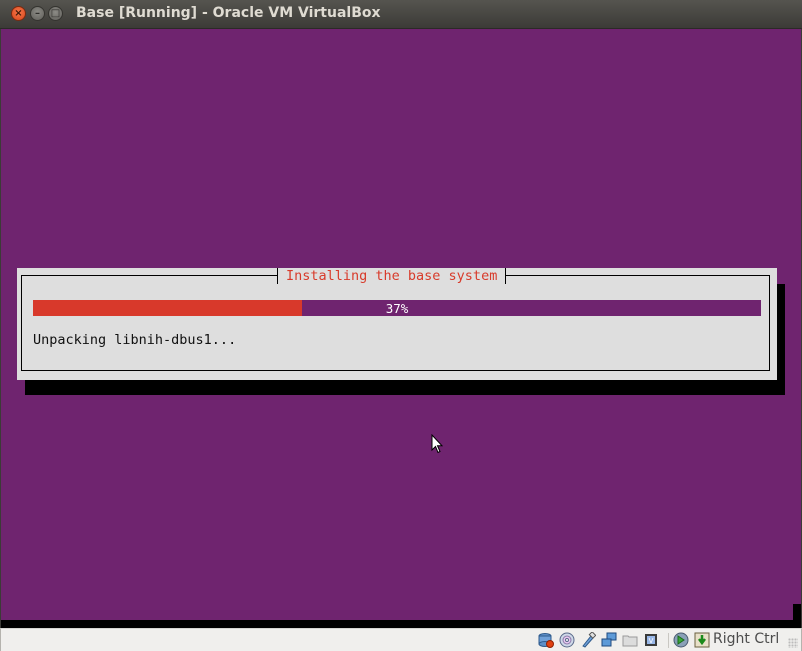 Image resolution: width=802 pixels, height=651 pixels. Describe the element at coordinates (668, 640) in the screenshot. I see `statusbar-separator` at that location.